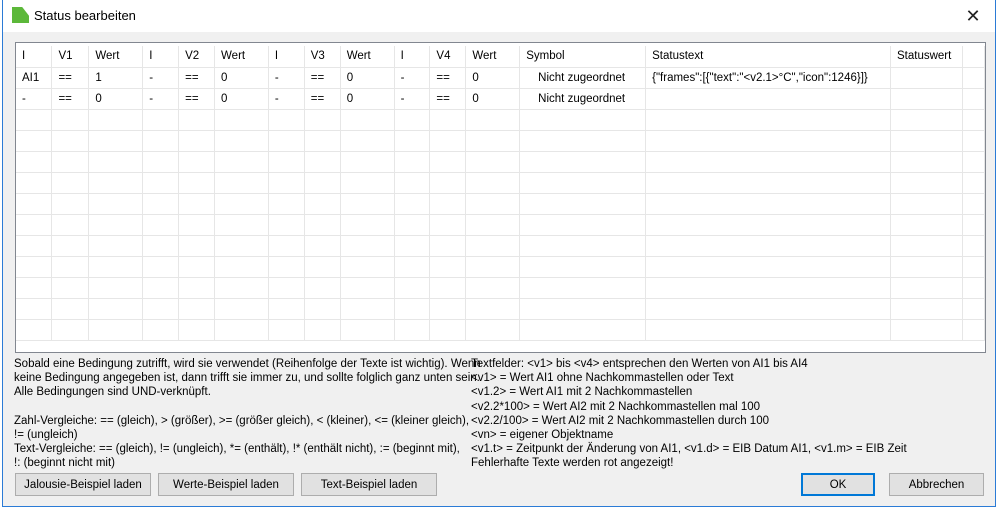 This screenshot has height=510, width=998. What do you see at coordinates (973, 16) in the screenshot?
I see `close-button: ✕` at bounding box center [973, 16].